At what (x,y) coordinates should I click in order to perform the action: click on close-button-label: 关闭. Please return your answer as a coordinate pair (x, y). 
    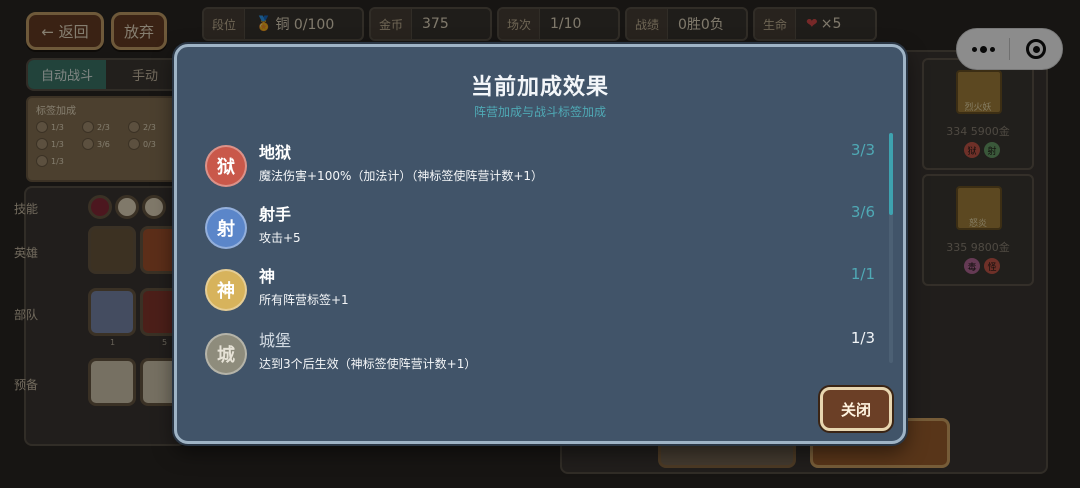
    Looking at the image, I should click on (855, 409).